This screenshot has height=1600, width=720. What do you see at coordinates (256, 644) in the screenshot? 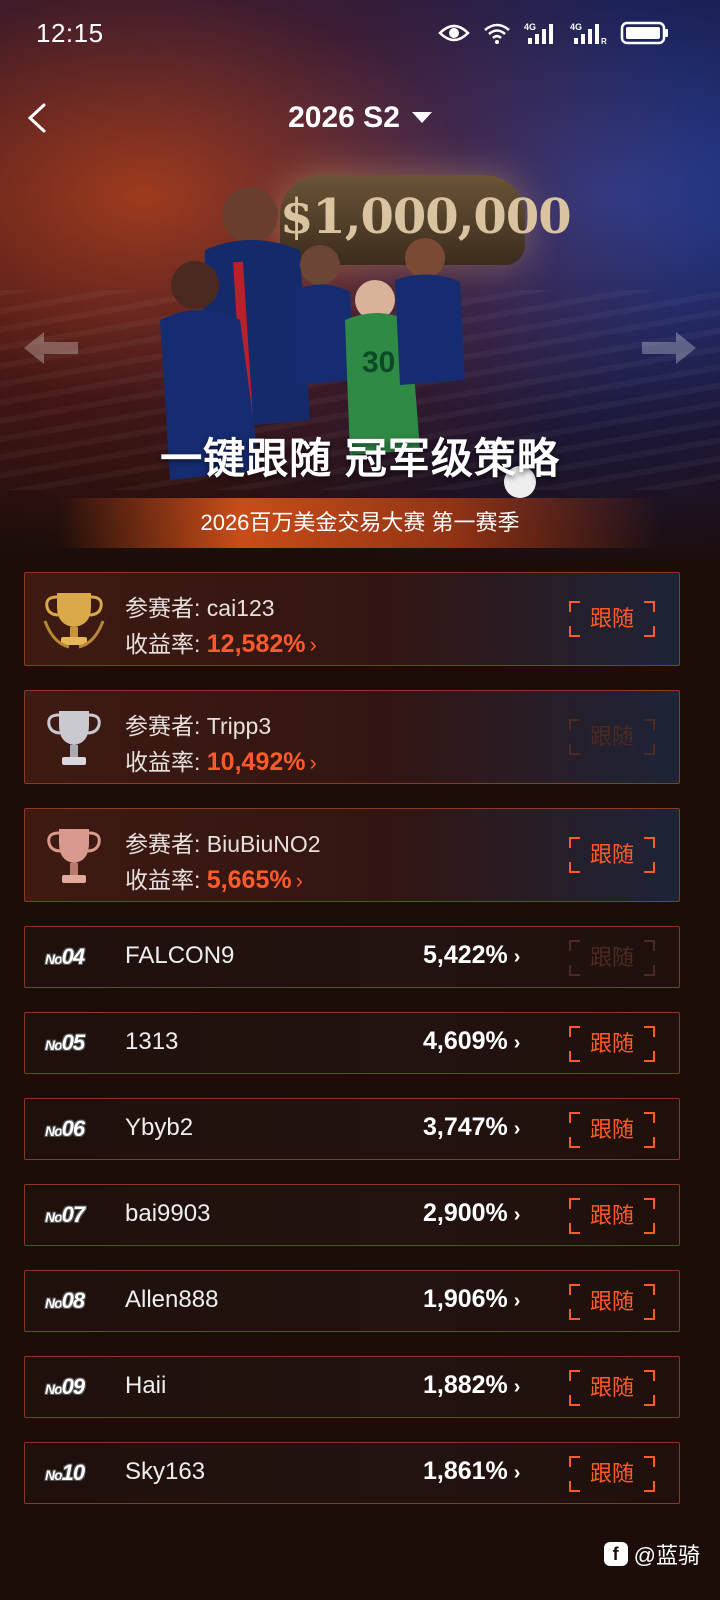
I see `return-rate: 12,582%` at bounding box center [256, 644].